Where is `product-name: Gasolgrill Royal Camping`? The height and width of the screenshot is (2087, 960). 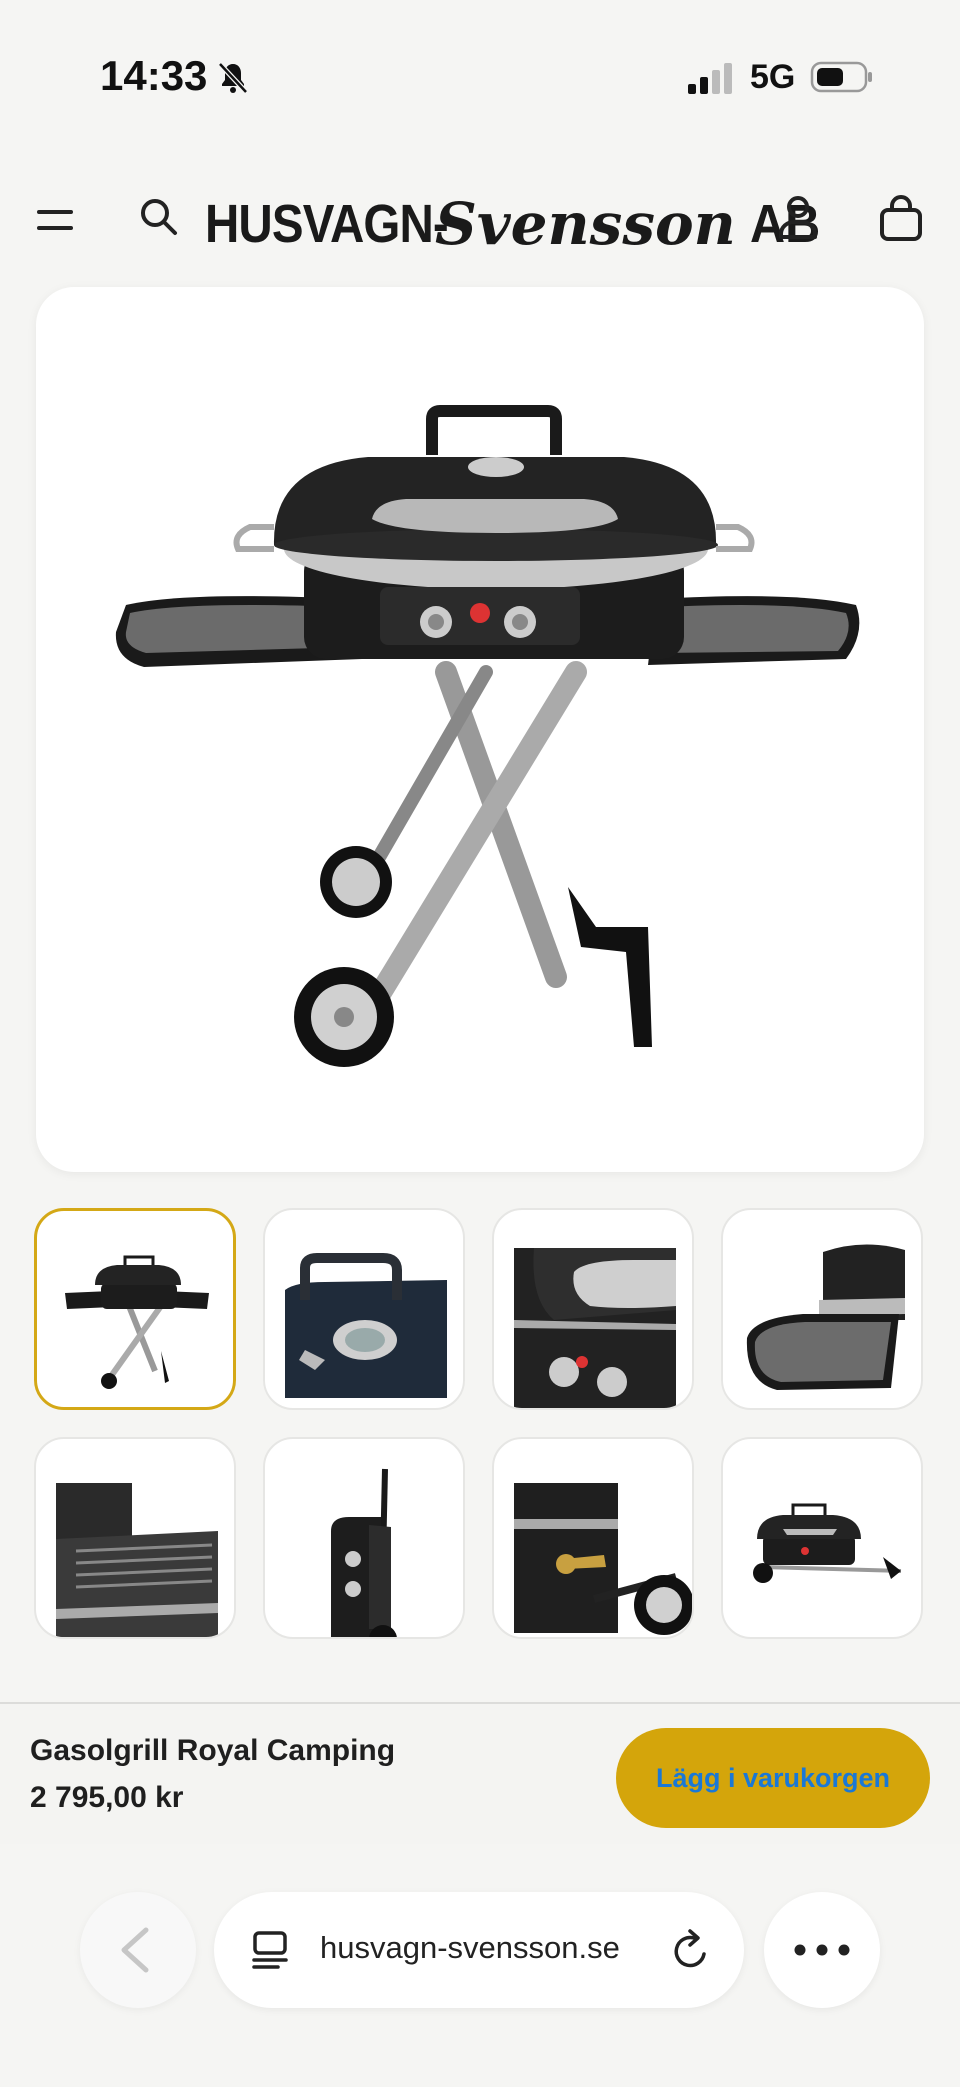
product-name: Gasolgrill Royal Camping is located at coordinates (213, 1750).